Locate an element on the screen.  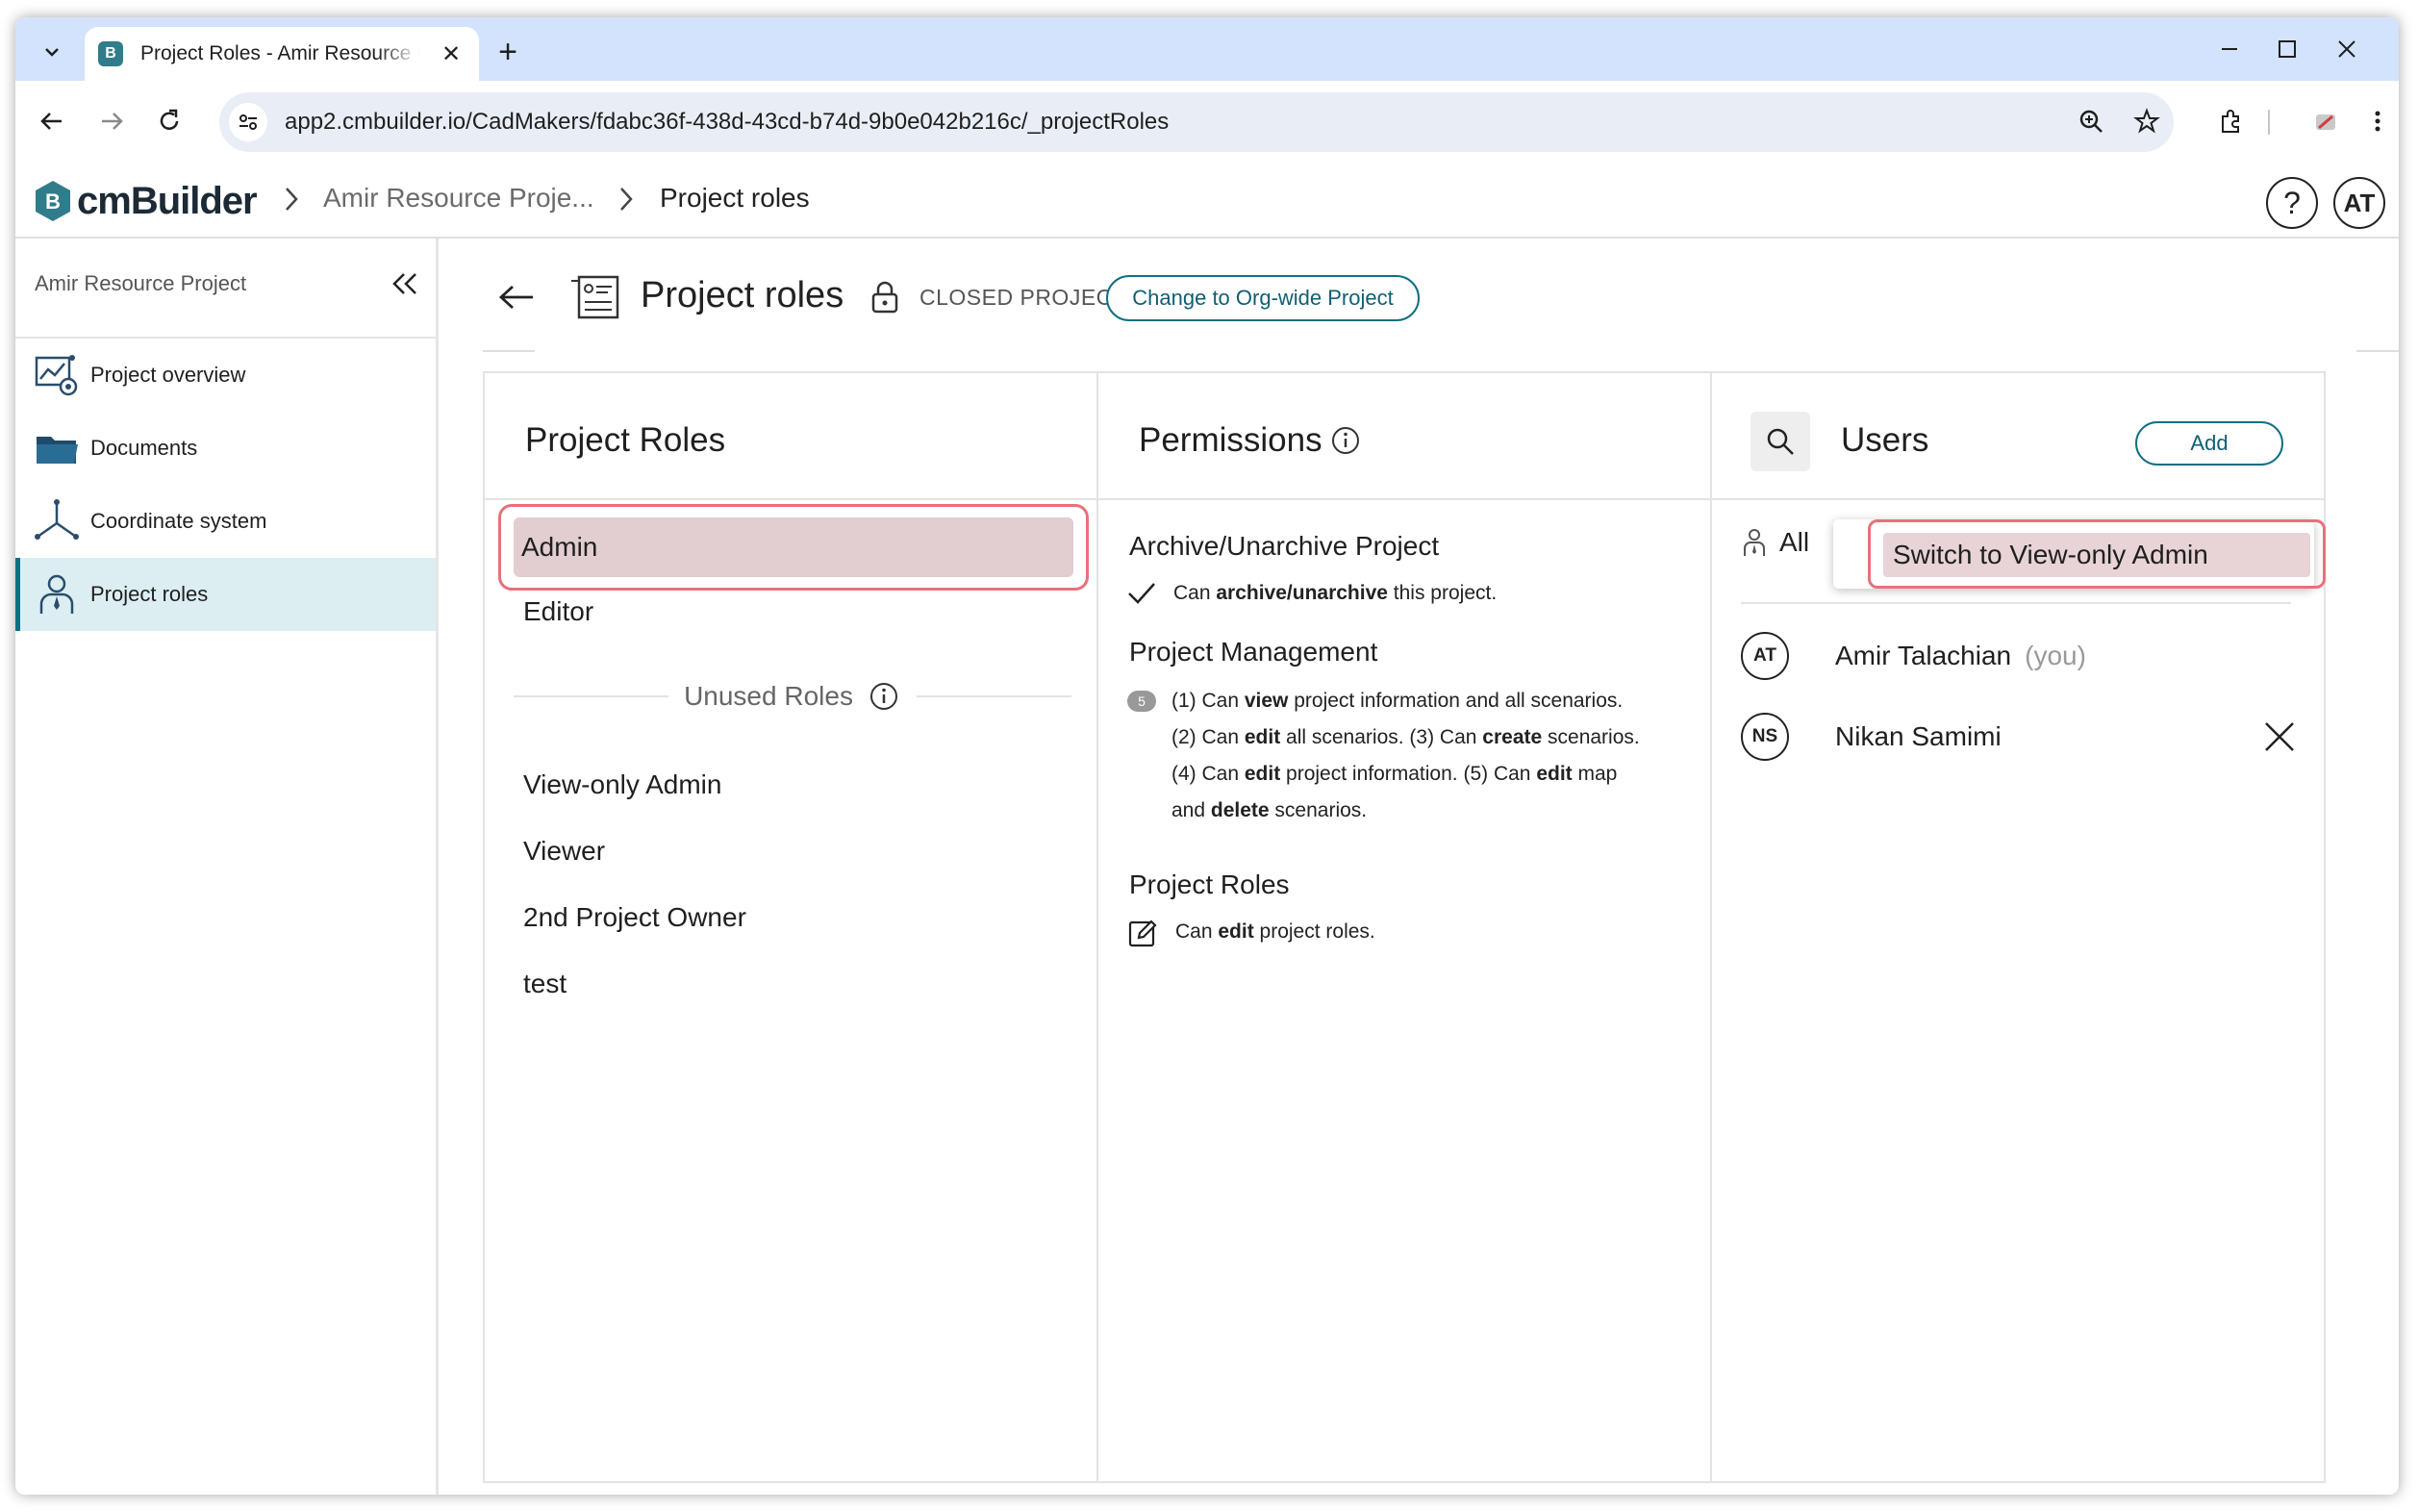
svg-text: B is located at coordinates (53, 202).